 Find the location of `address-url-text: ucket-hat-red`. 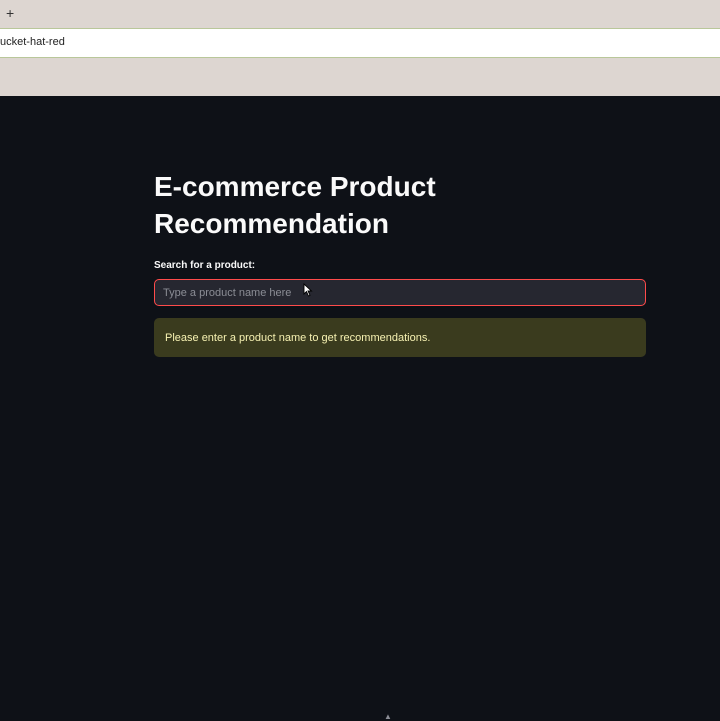

address-url-text: ucket-hat-red is located at coordinates (32, 42).